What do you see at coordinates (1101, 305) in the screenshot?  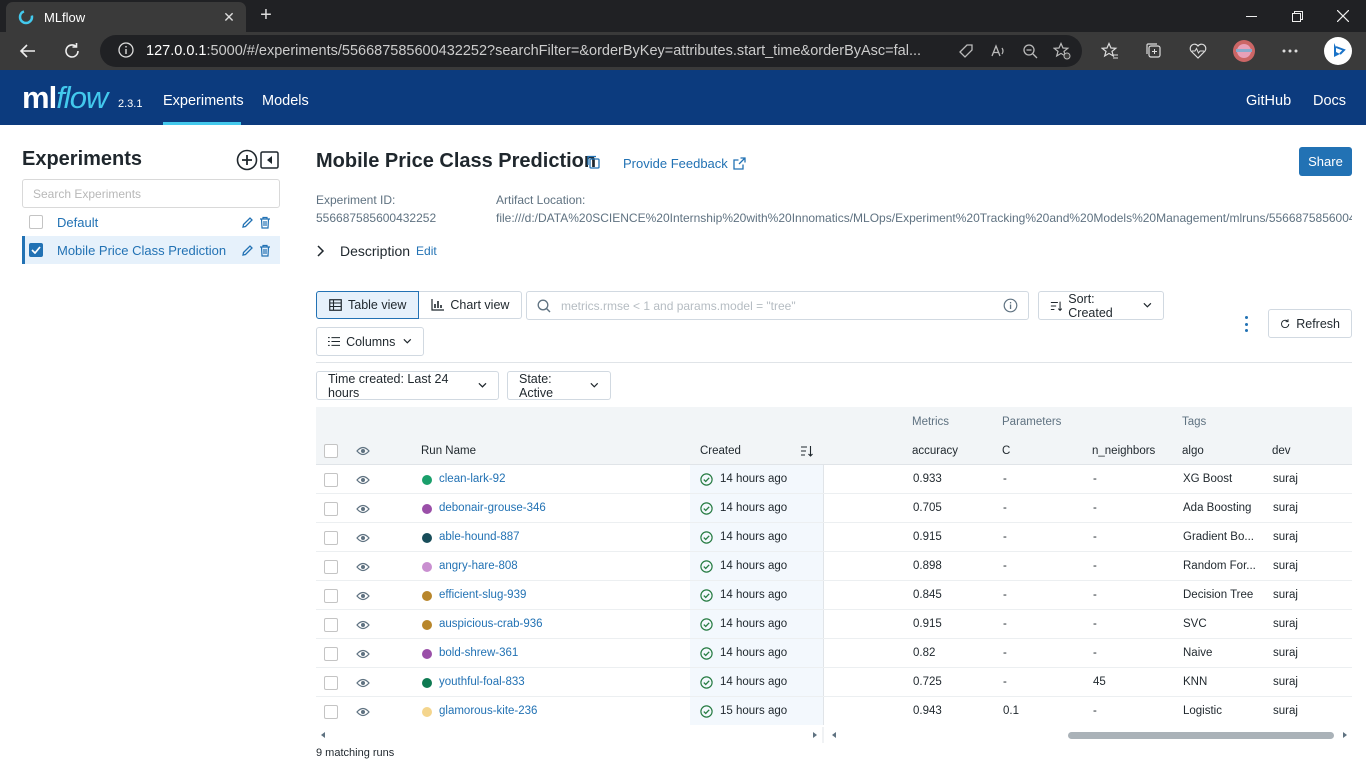 I see `sort-dropdown: Sort: Created` at bounding box center [1101, 305].